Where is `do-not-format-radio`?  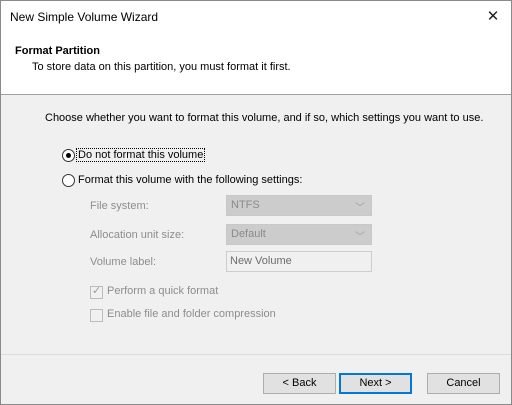 do-not-format-radio is located at coordinates (68, 155).